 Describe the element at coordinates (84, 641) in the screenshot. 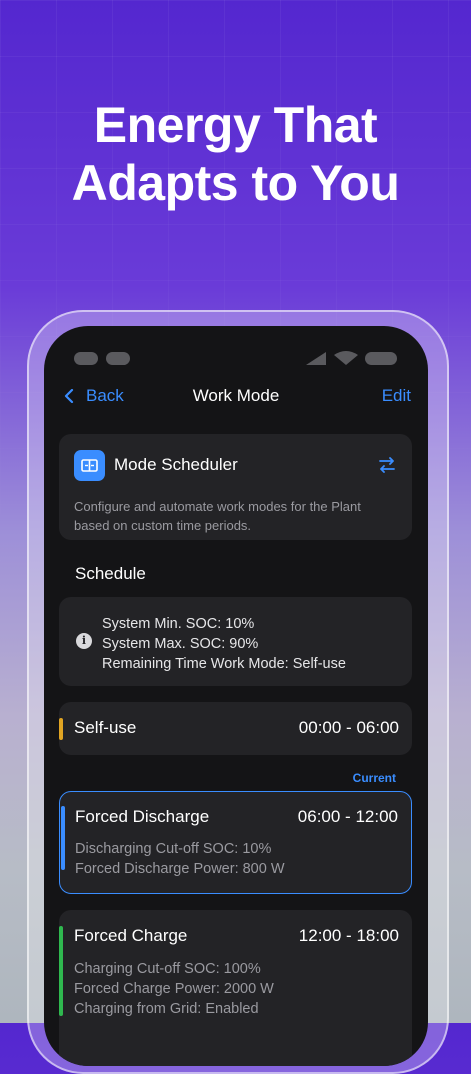

I see `info-icon: i` at that location.